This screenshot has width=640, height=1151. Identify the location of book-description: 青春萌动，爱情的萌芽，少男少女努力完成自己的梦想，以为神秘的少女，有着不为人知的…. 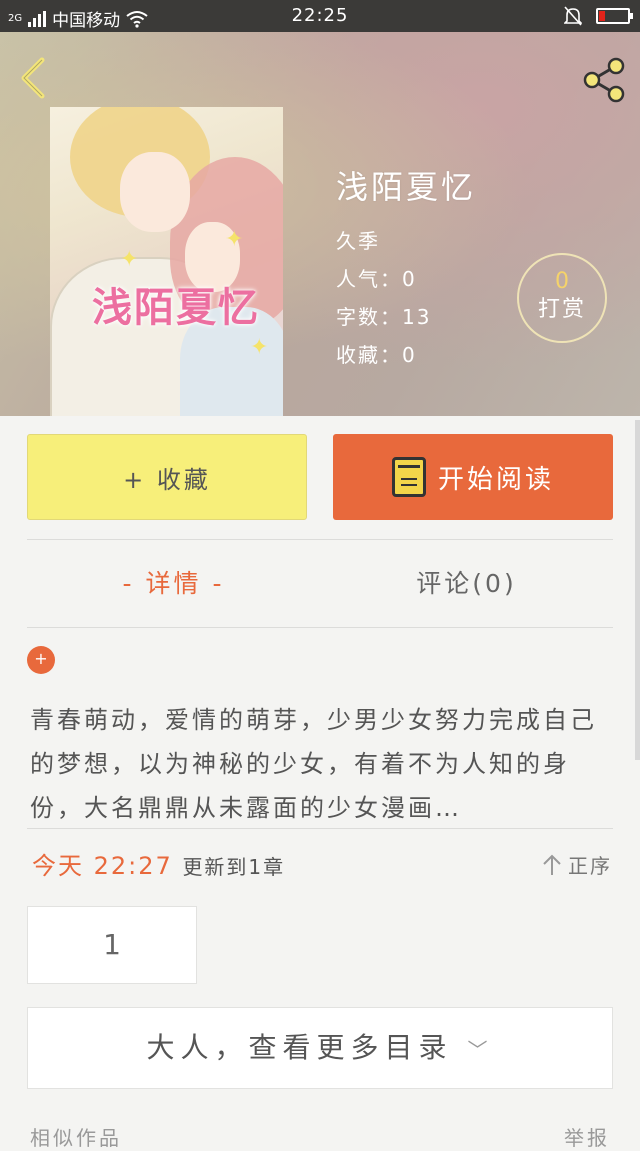
(313, 764).